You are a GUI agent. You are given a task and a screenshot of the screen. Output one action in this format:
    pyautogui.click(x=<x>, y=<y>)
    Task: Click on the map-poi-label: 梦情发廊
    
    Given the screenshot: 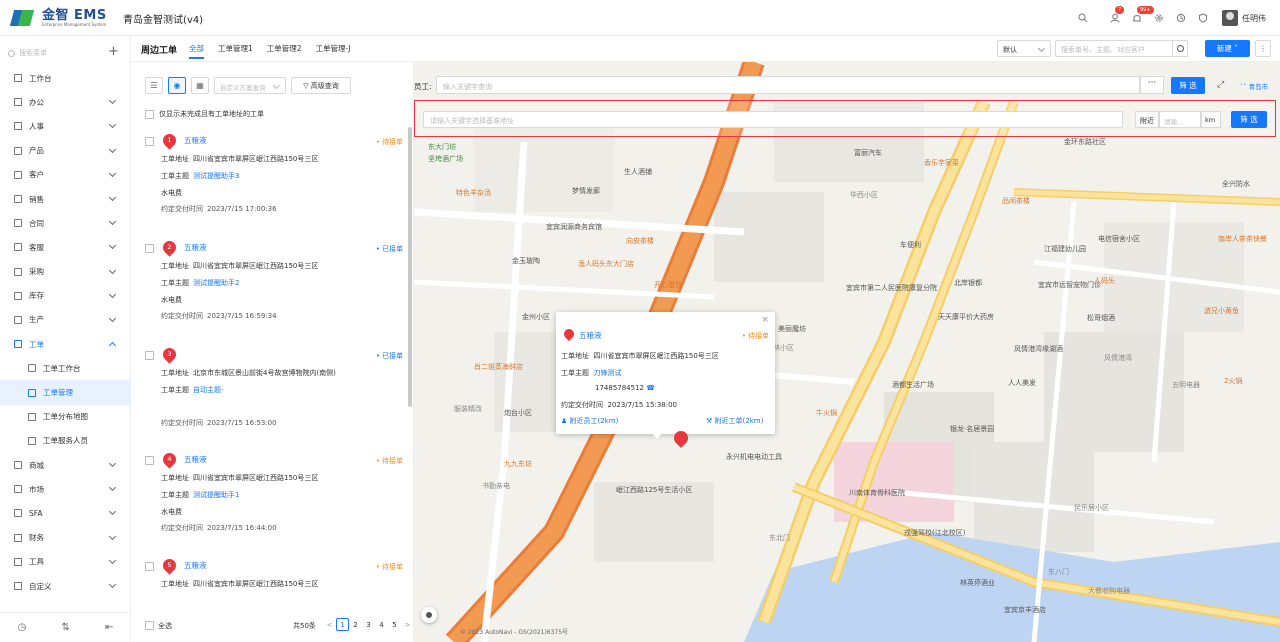 What is the action you would take?
    pyautogui.click(x=586, y=191)
    